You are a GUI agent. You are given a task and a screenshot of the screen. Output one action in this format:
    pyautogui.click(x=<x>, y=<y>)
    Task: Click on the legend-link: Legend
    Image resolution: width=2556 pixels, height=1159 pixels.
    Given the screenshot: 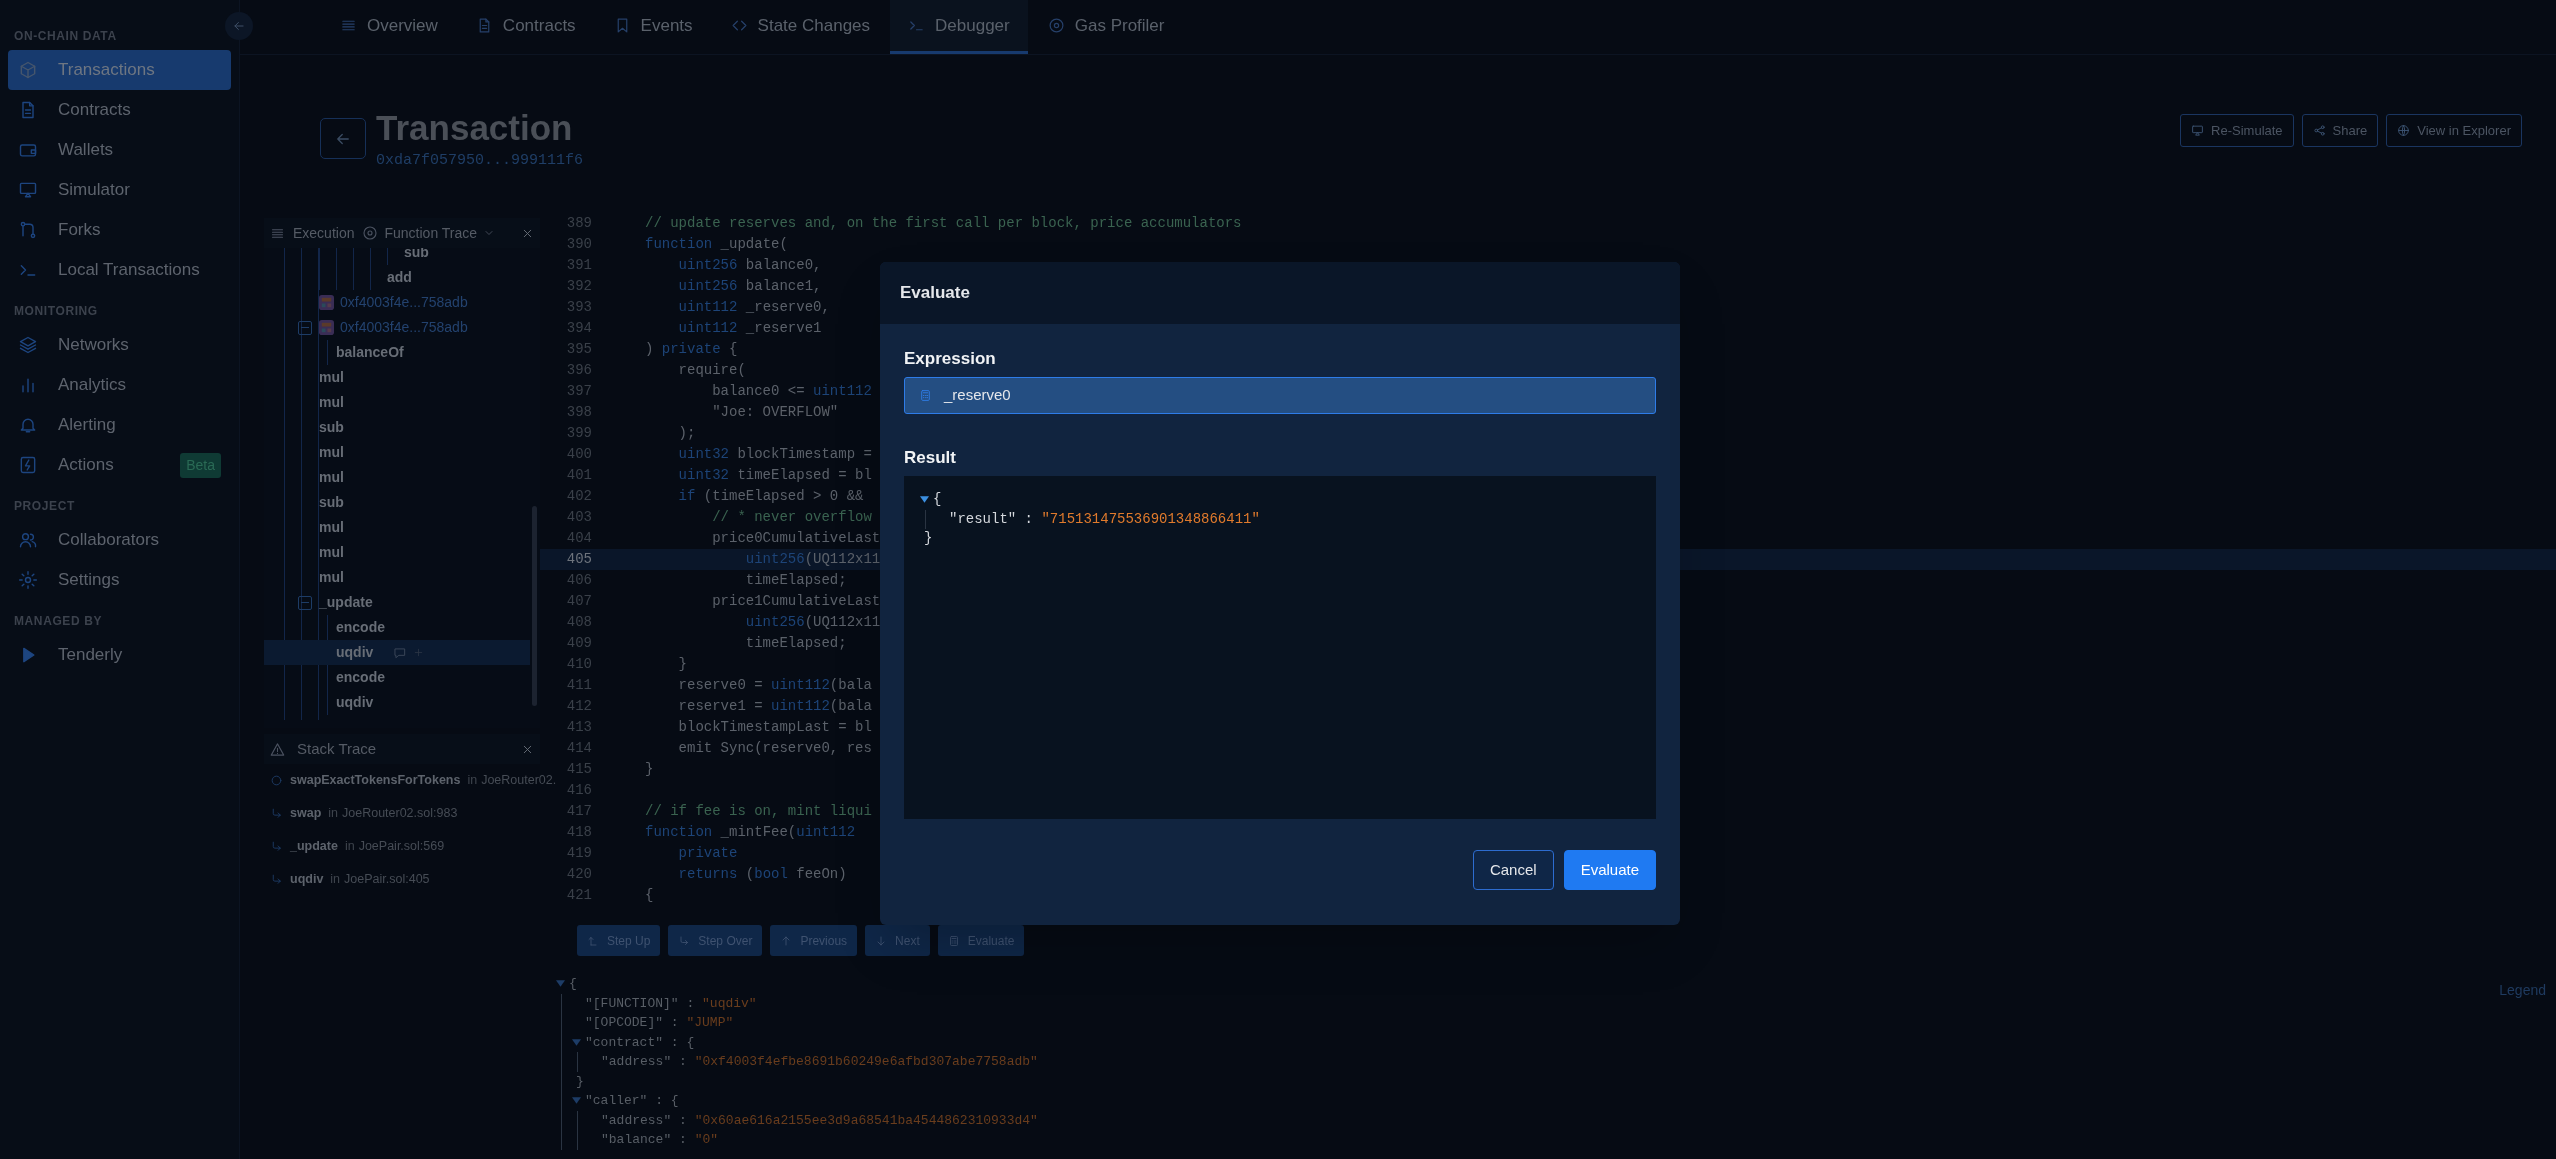 What is the action you would take?
    pyautogui.click(x=2522, y=990)
    